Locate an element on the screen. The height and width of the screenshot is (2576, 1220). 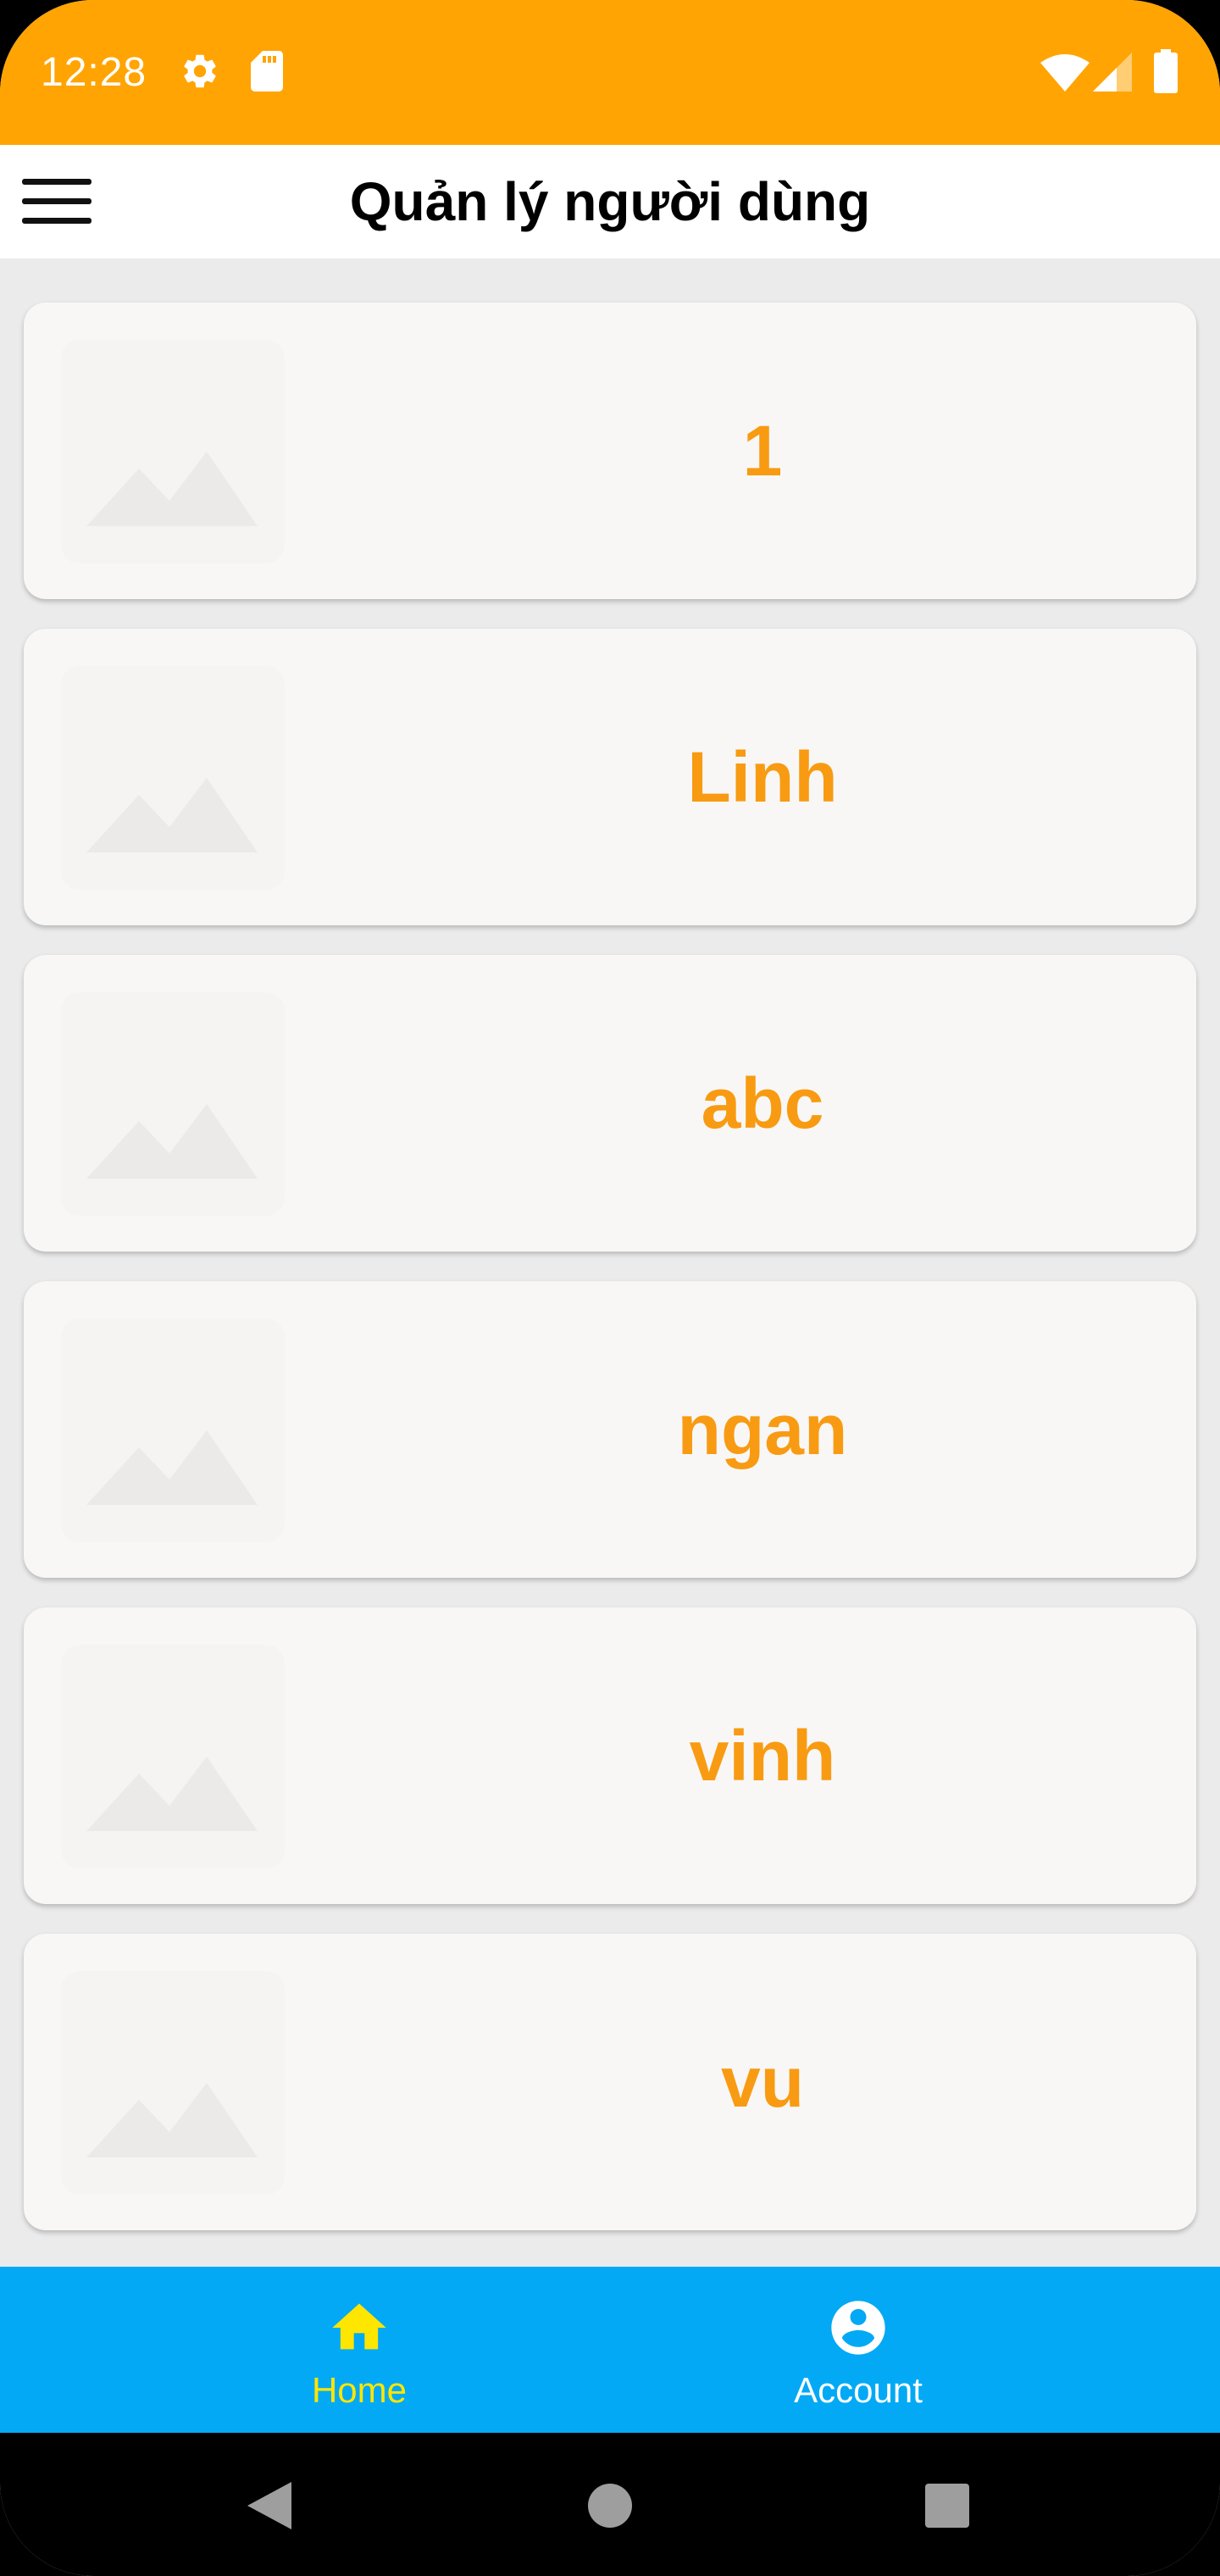
user-name: ngan is located at coordinates (762, 1429).